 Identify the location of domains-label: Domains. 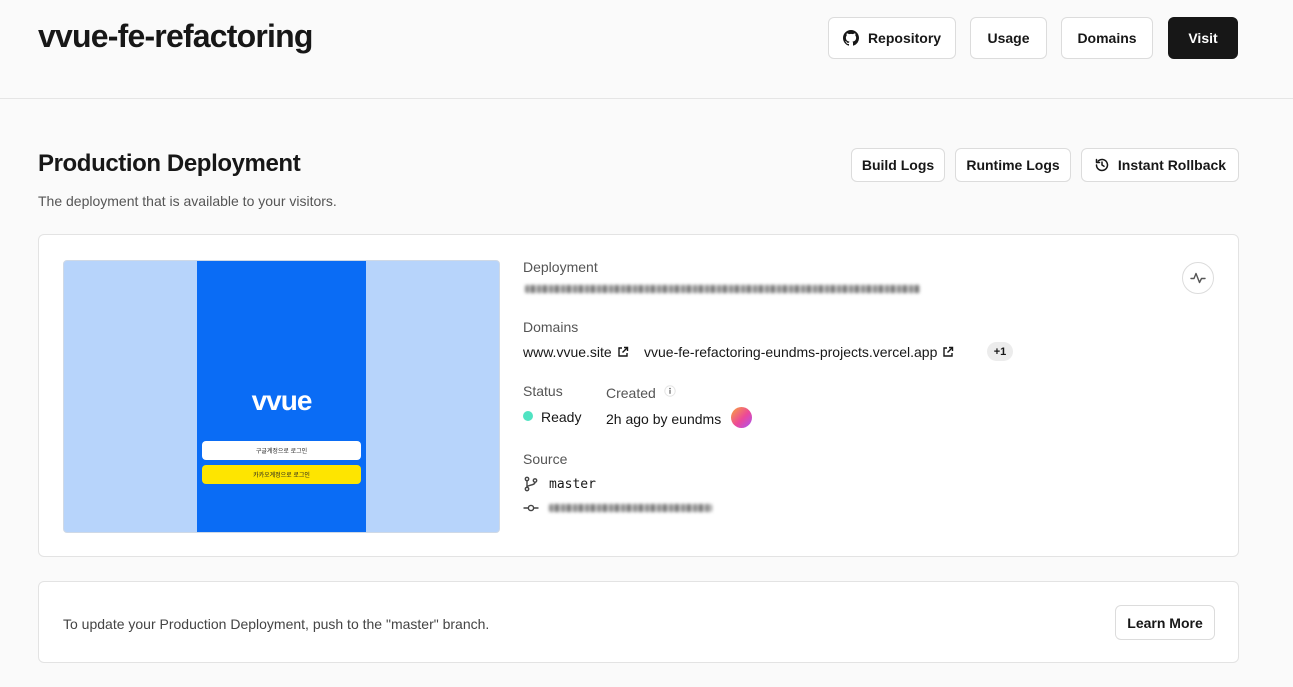
(1107, 38).